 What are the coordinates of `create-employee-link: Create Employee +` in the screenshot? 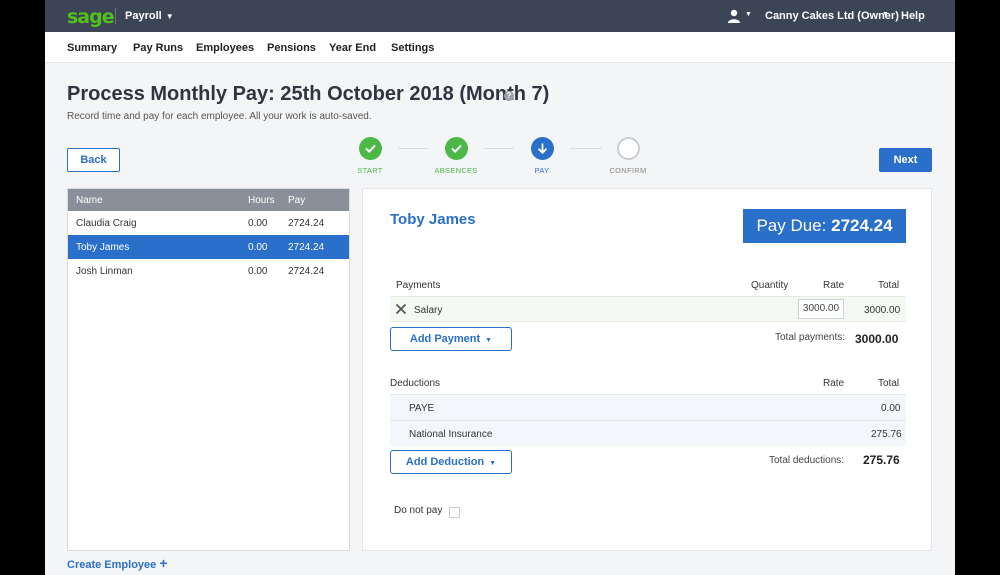 It's located at (117, 563).